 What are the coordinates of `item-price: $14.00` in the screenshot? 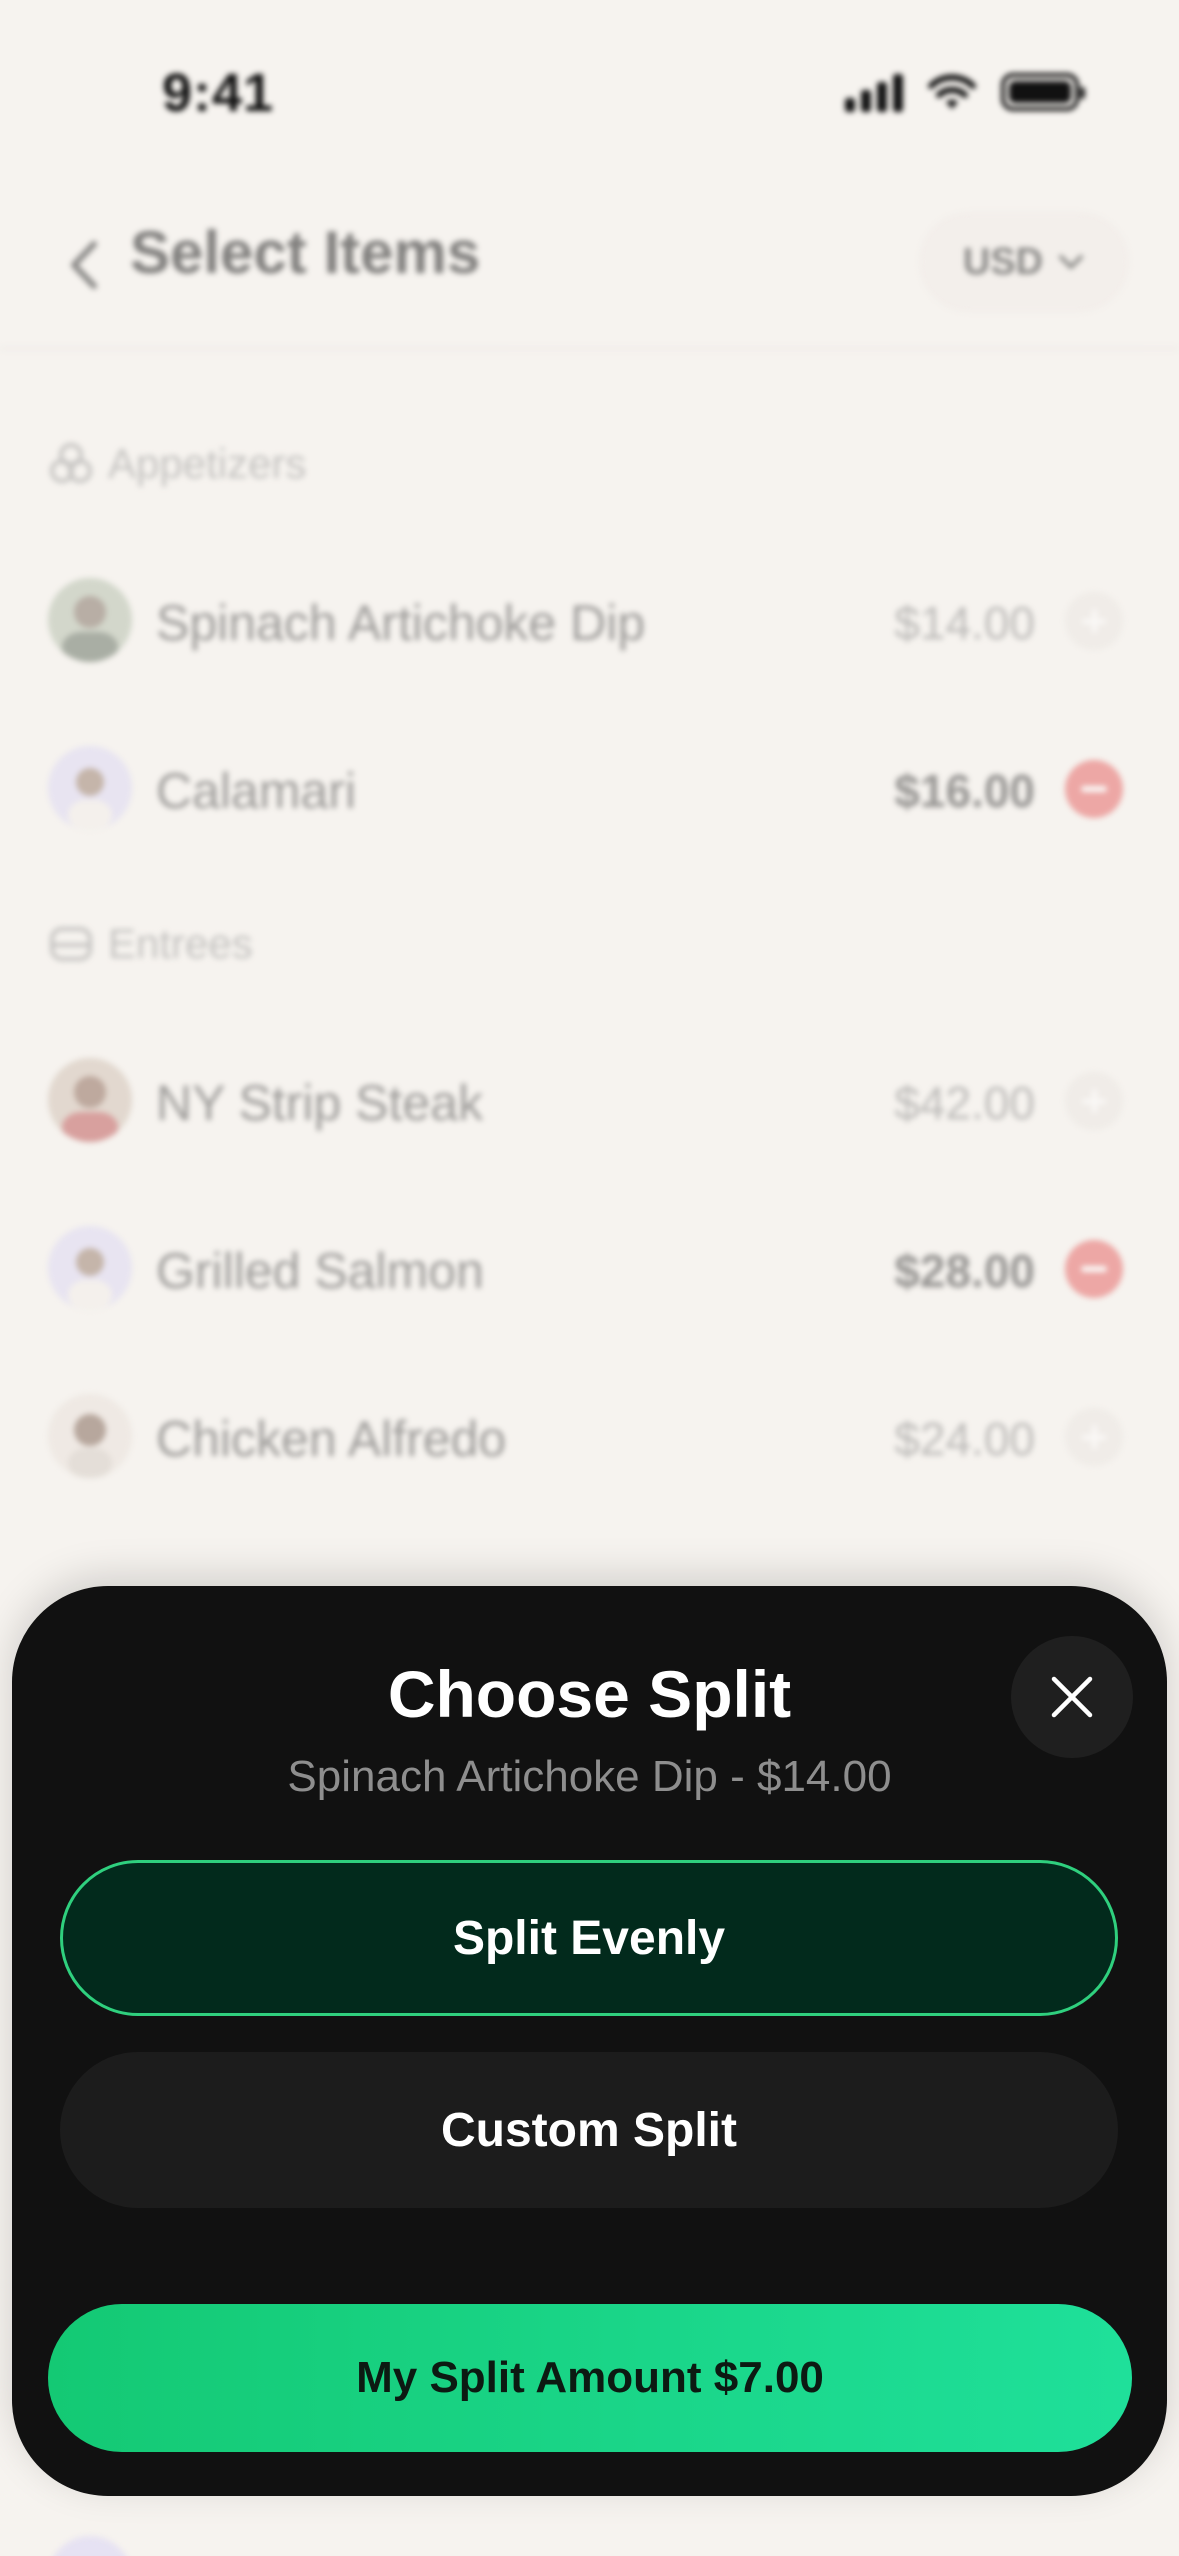 It's located at (964, 623).